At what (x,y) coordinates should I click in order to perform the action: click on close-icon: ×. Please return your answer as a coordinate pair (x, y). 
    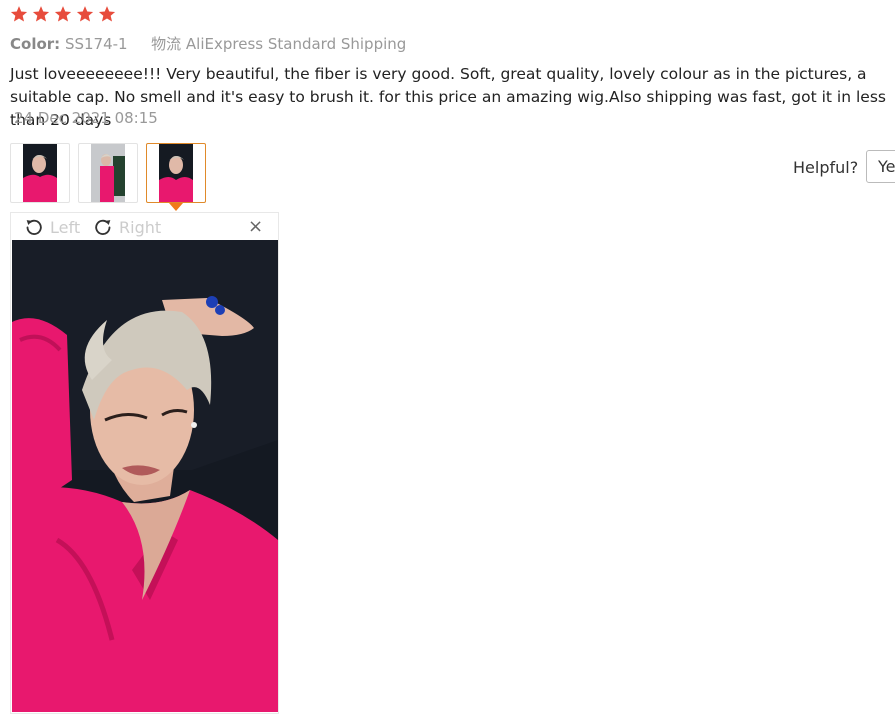
    Looking at the image, I should click on (255, 227).